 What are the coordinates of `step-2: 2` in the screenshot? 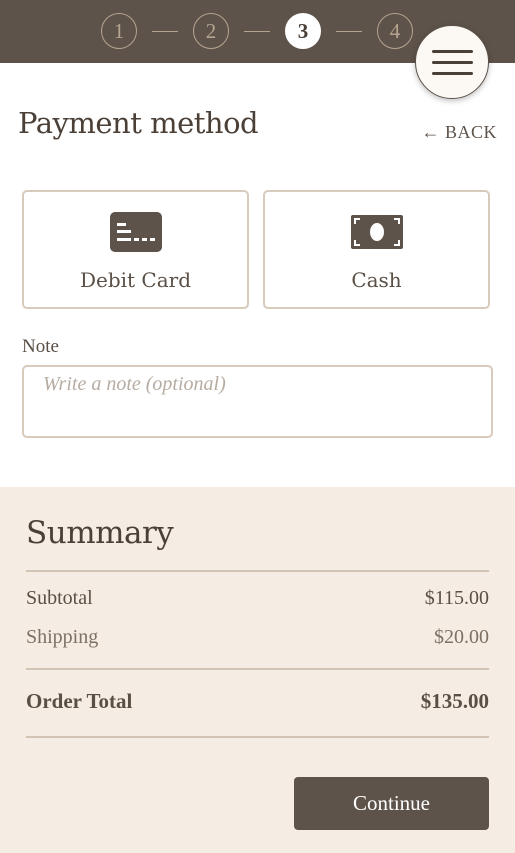 It's located at (211, 31).